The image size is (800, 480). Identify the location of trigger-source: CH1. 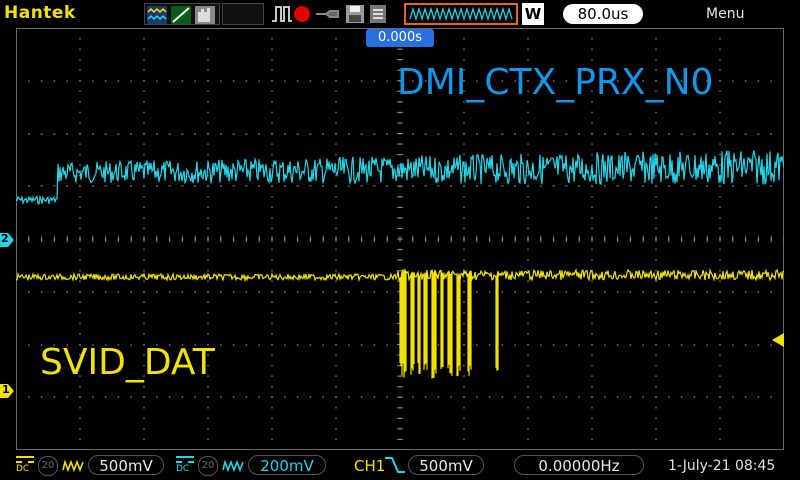
(369, 466).